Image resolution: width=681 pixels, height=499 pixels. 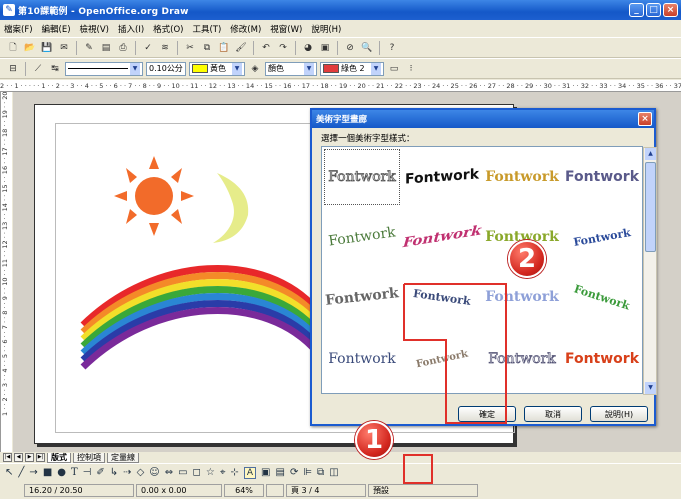 I want to click on callouts-icon: ◻, so click(x=197, y=472).